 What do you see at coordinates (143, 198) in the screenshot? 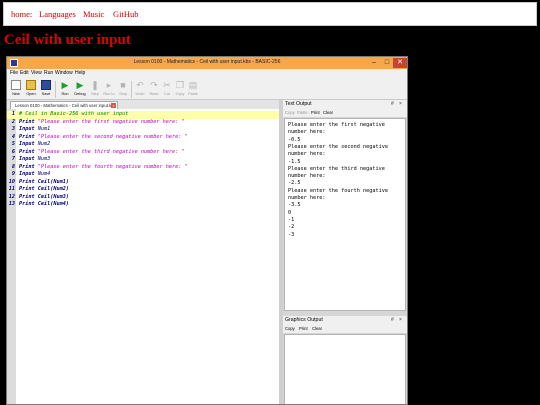
I see `code-line: 12 Print Ceil(Num3)` at bounding box center [143, 198].